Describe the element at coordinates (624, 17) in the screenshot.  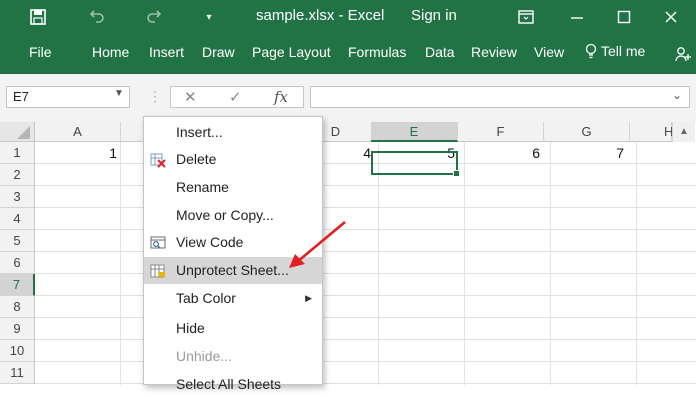
I see `maximize-icon` at that location.